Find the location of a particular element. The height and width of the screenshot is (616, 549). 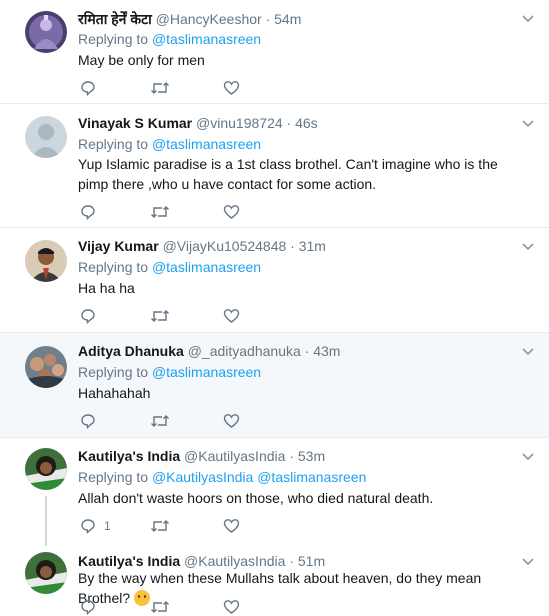

tweet-header: Kautilya's India @KautilyasIndia · 51m is located at coordinates (201, 561).